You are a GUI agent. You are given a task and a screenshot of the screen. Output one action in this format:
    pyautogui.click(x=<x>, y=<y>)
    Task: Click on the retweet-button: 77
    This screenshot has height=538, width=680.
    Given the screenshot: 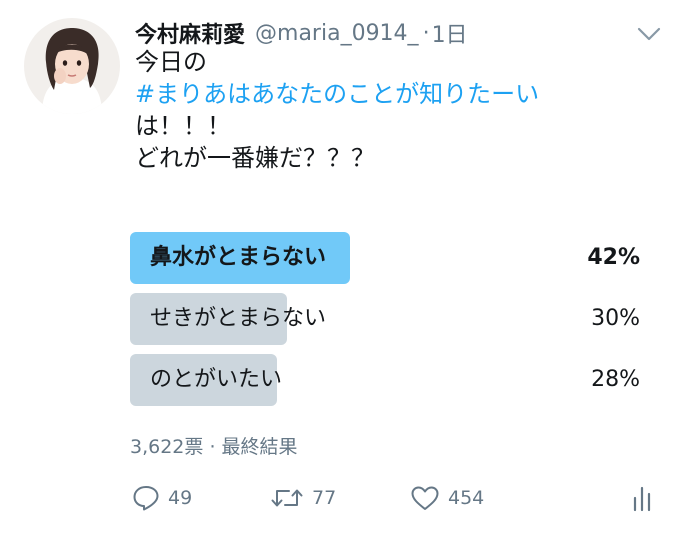 What is the action you would take?
    pyautogui.click(x=303, y=498)
    